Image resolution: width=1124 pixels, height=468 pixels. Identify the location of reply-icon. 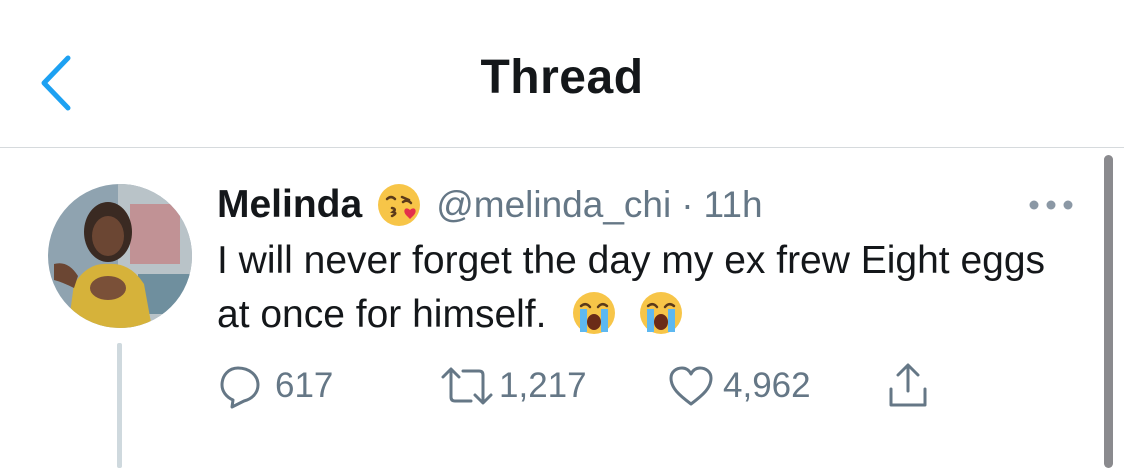
(240, 387).